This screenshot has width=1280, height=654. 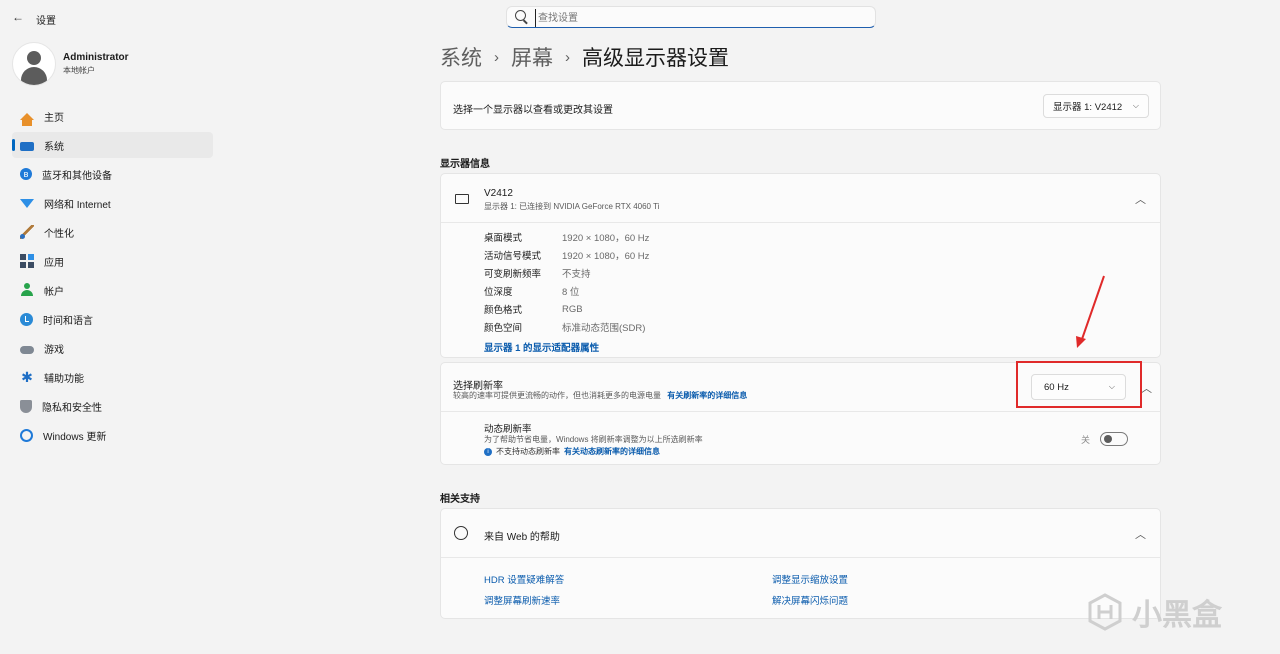 I want to click on info-key: 活动信号模式, so click(x=513, y=256).